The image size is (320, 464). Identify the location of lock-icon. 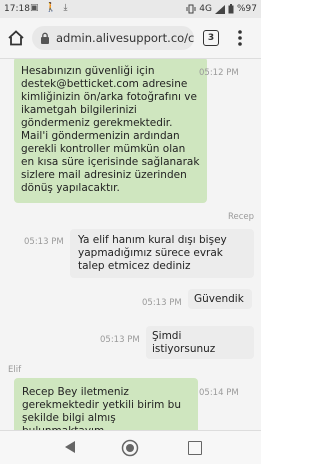
(45, 38).